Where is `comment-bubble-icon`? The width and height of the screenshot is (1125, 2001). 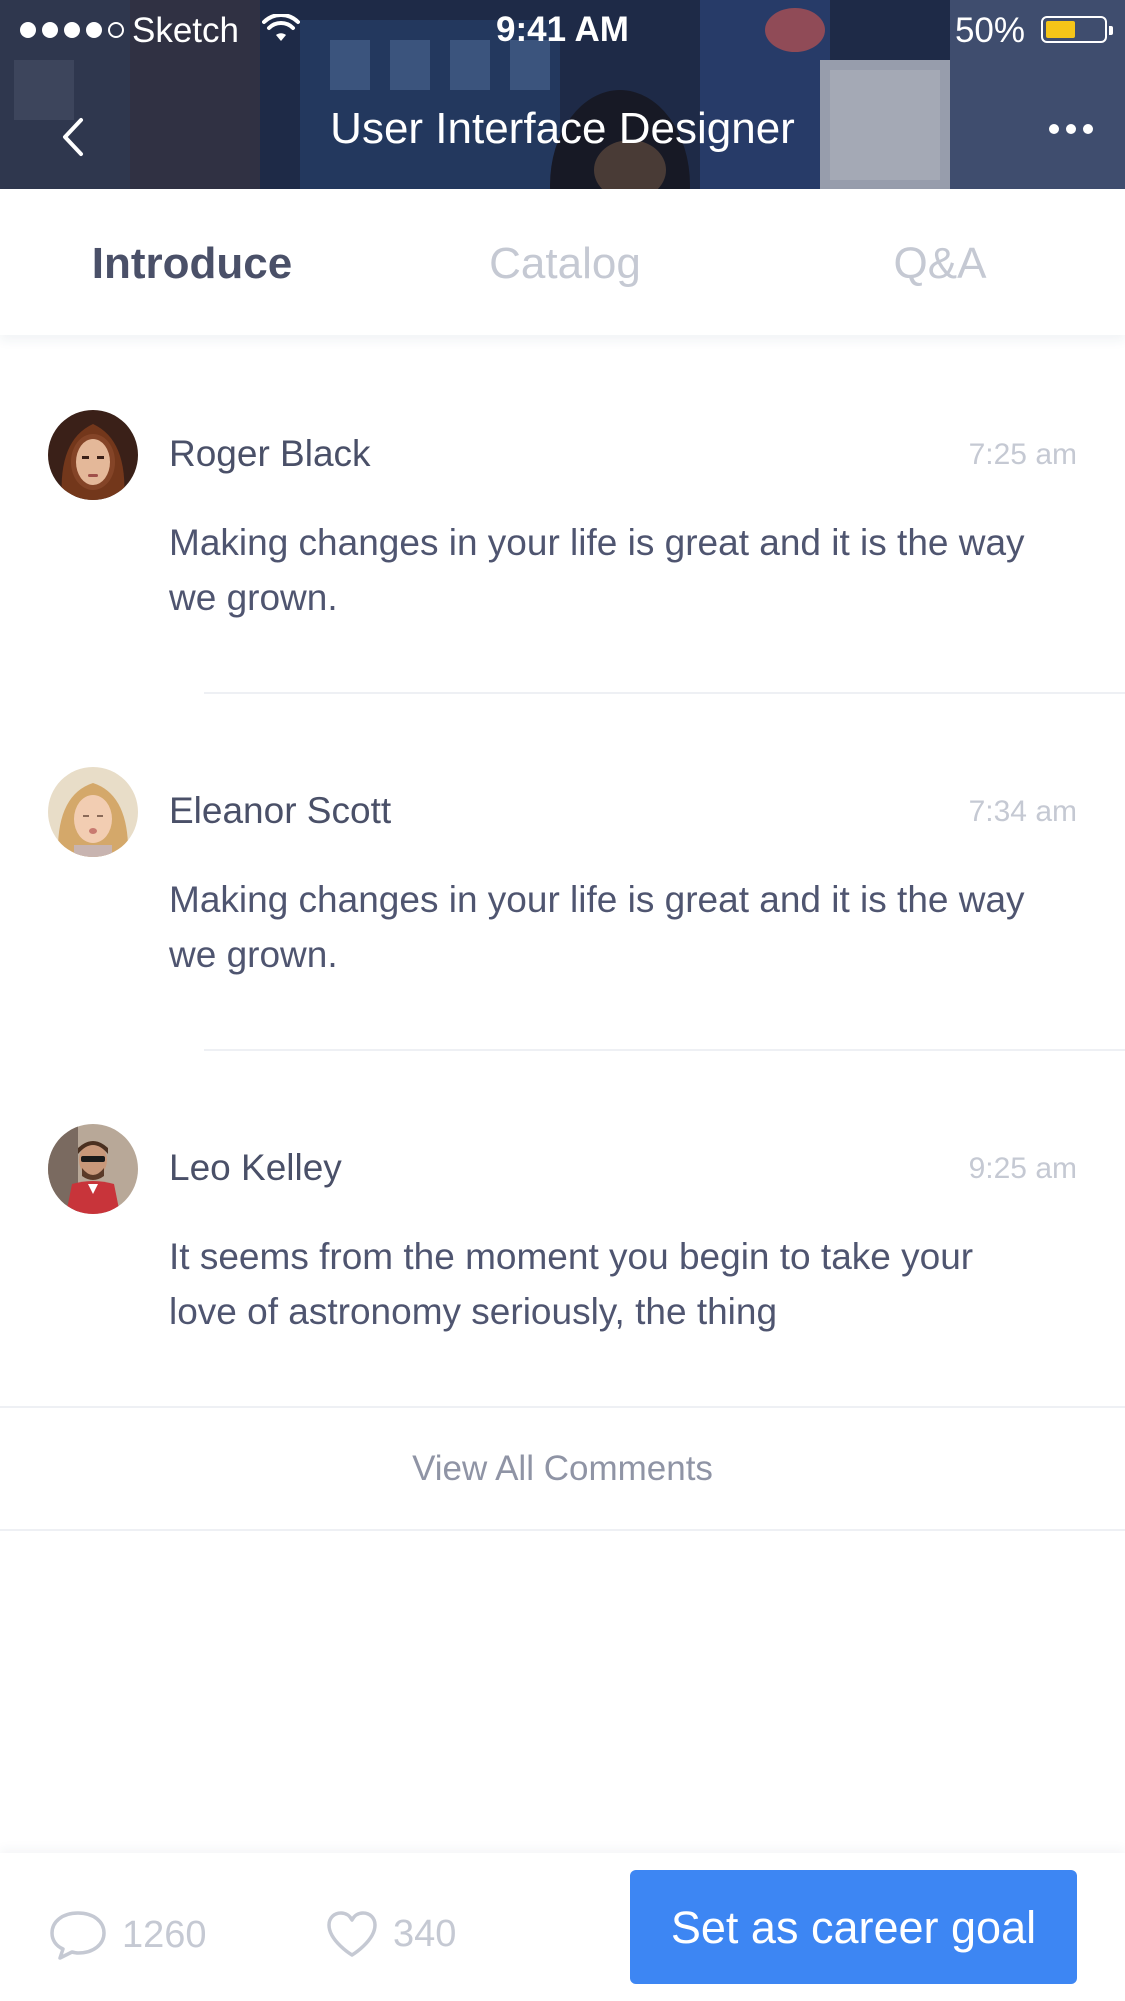 comment-bubble-icon is located at coordinates (78, 1935).